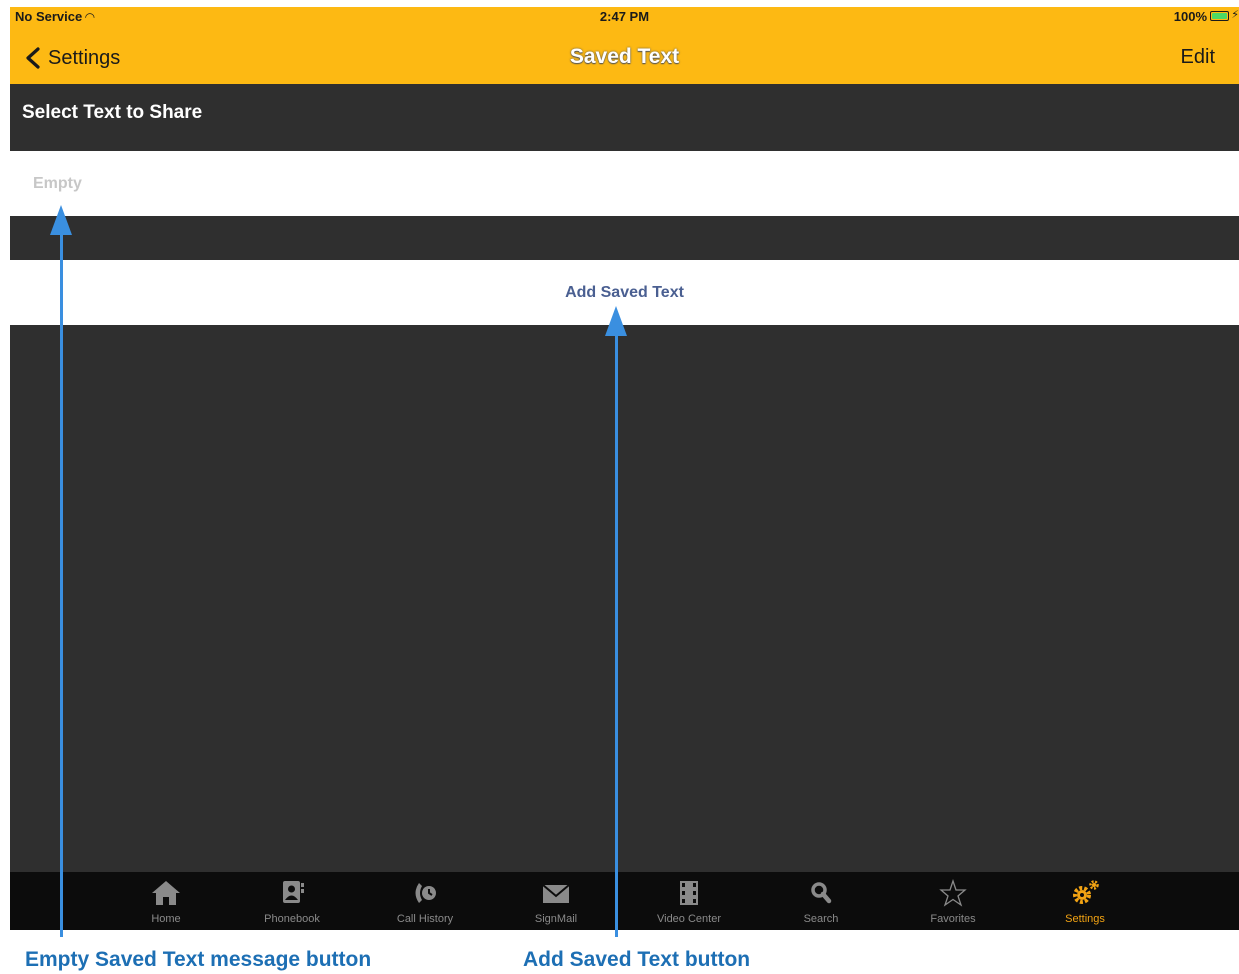 This screenshot has height=974, width=1239. Describe the element at coordinates (1219, 16) in the screenshot. I see `battery-icon` at that location.